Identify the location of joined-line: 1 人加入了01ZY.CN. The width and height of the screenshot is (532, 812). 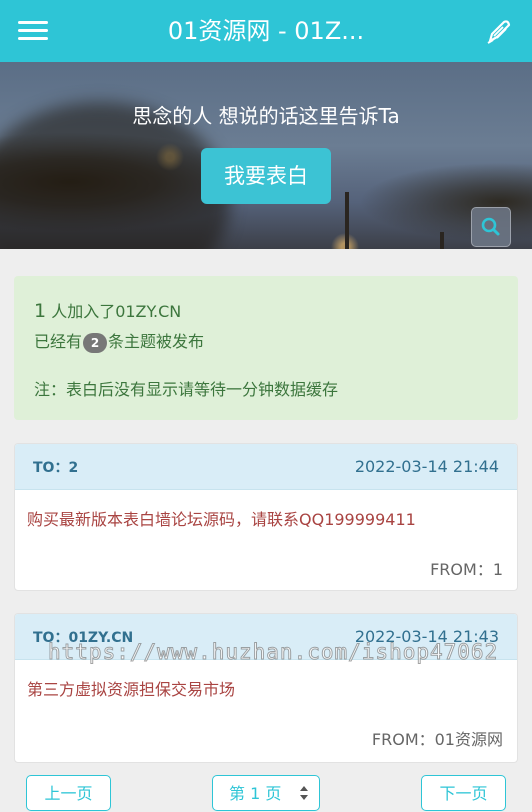
(107, 310).